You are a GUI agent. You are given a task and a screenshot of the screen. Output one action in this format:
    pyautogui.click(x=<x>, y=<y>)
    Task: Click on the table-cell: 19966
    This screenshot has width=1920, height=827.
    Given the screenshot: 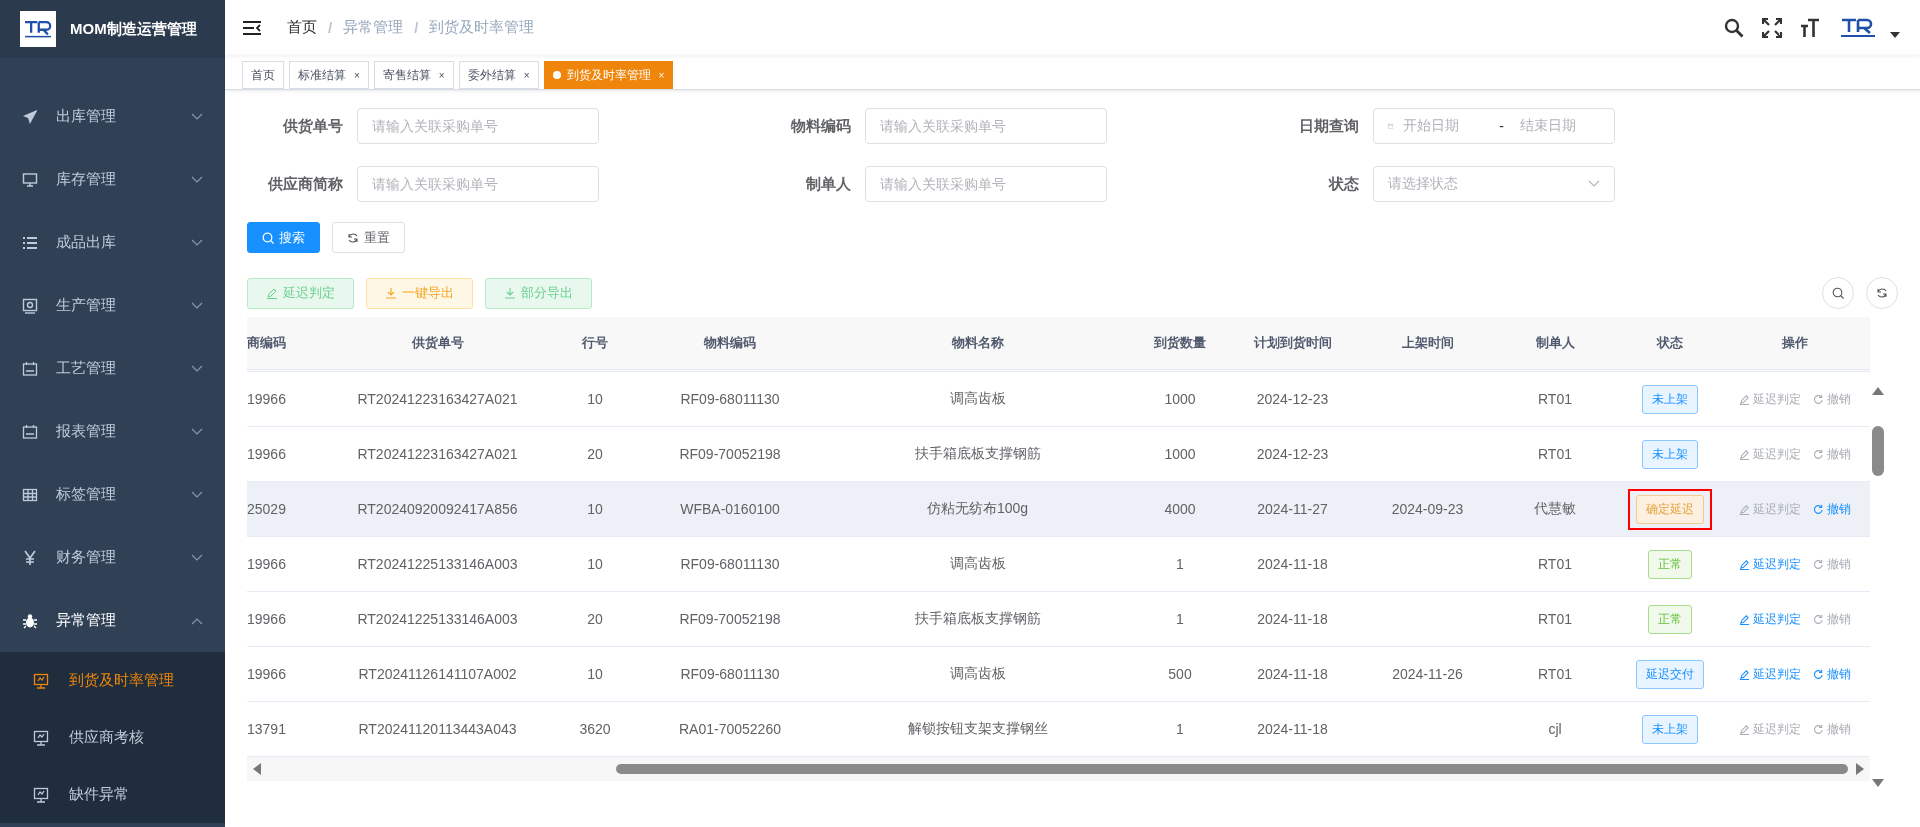 What is the action you would take?
    pyautogui.click(x=266, y=399)
    